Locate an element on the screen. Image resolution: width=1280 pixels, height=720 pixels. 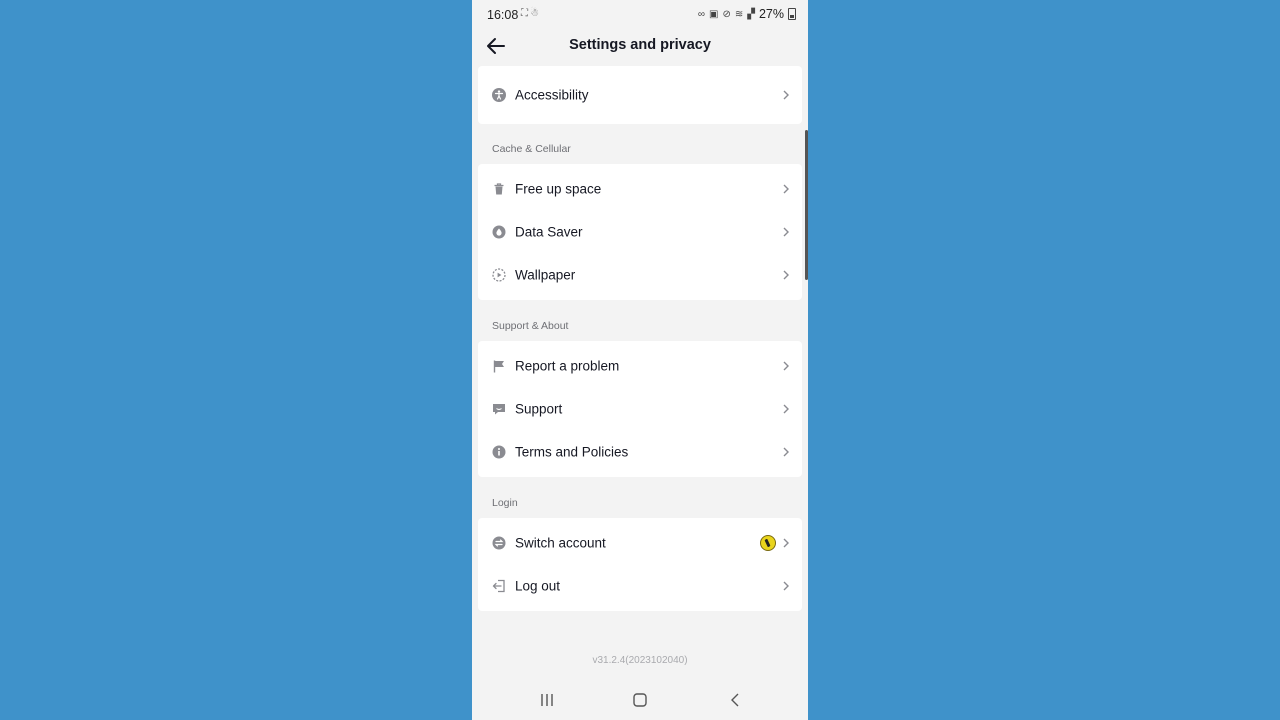
signal-icon: ▞ is located at coordinates (751, 14).